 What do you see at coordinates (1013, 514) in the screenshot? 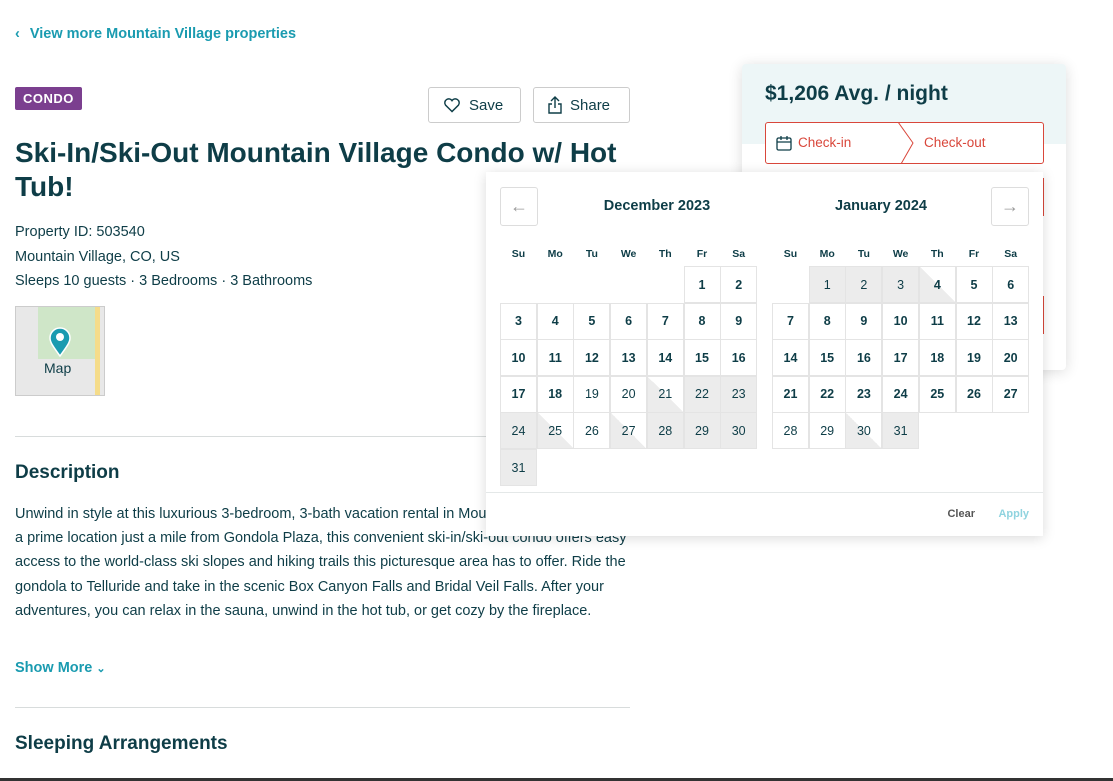
I see `apply-button: Apply` at bounding box center [1013, 514].